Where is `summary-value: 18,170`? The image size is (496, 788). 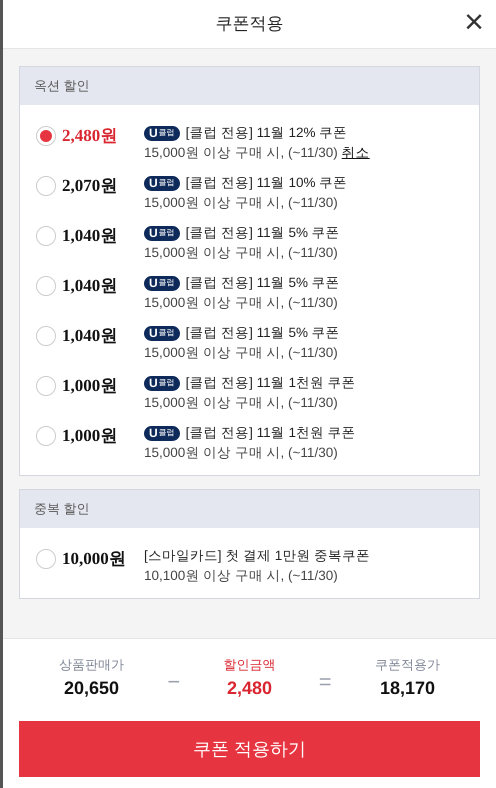 summary-value: 18,170 is located at coordinates (407, 688).